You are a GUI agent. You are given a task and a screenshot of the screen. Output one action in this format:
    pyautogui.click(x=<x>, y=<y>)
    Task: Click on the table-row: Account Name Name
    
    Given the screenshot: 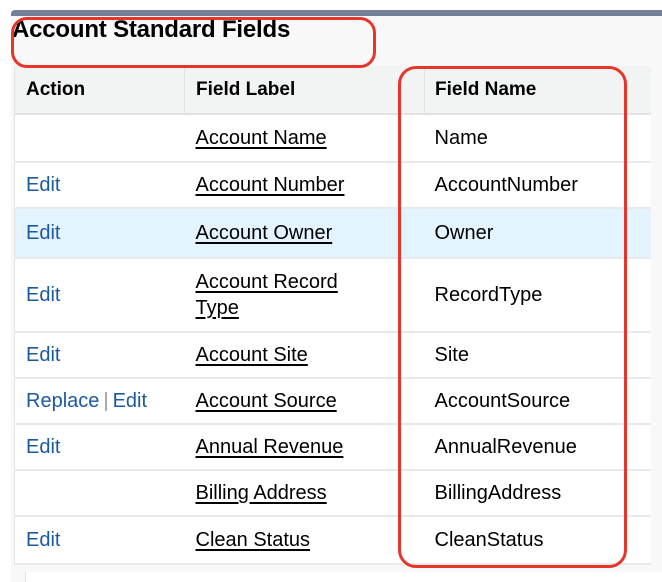 What is the action you would take?
    pyautogui.click(x=332, y=138)
    